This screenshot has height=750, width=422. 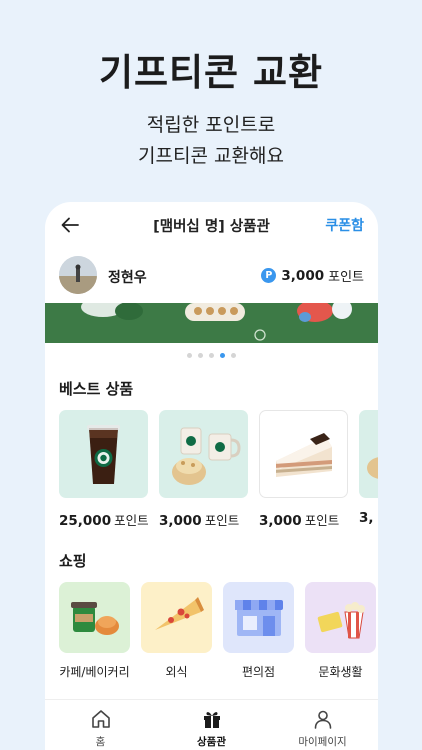 I want to click on points-value: 3,000, so click(x=303, y=275).